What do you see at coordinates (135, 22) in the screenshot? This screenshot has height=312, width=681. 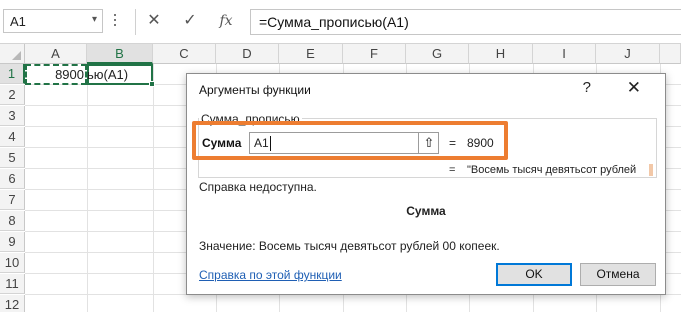 I see `formula-bar-divider` at bounding box center [135, 22].